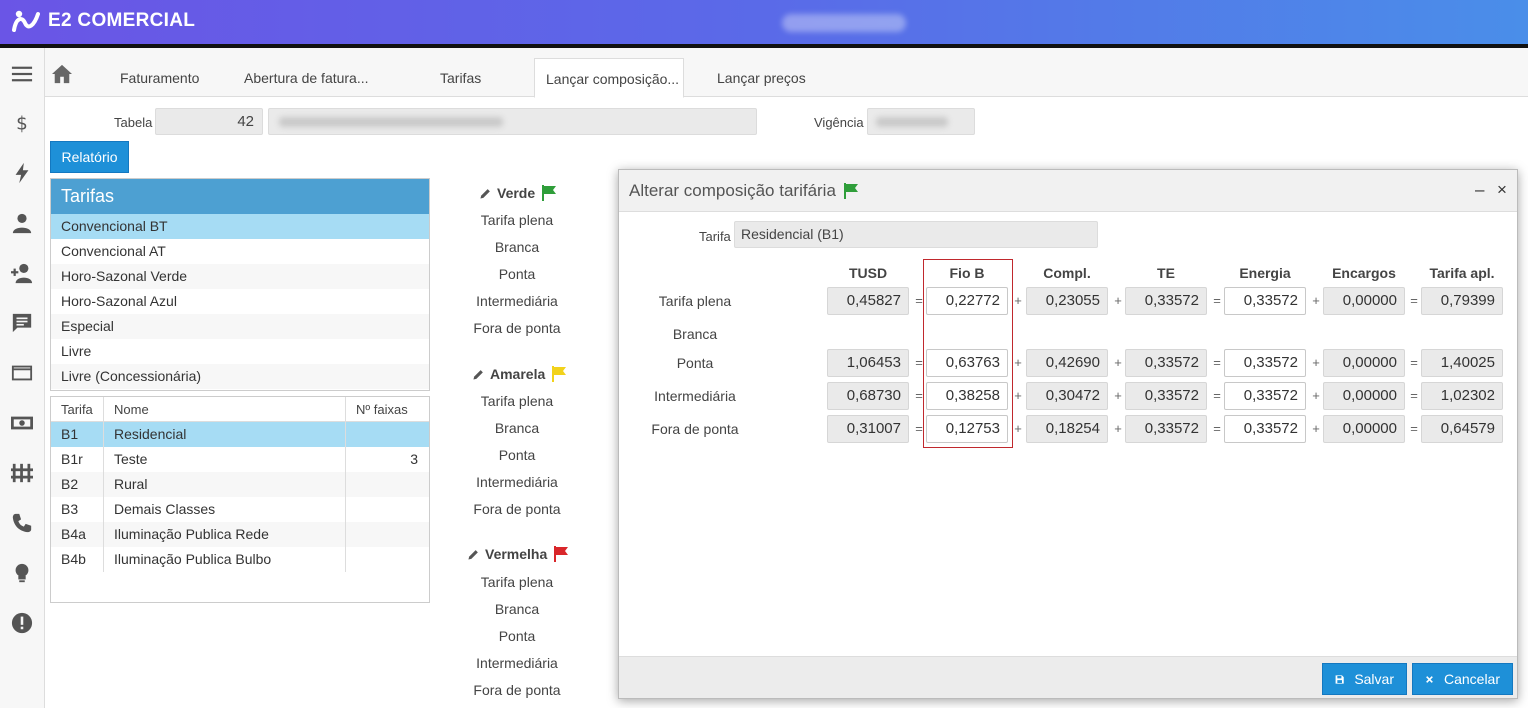 Image resolution: width=1528 pixels, height=708 pixels. What do you see at coordinates (517, 328) in the screenshot?
I see `verde-fora-de-ponta: Fora de ponta` at bounding box center [517, 328].